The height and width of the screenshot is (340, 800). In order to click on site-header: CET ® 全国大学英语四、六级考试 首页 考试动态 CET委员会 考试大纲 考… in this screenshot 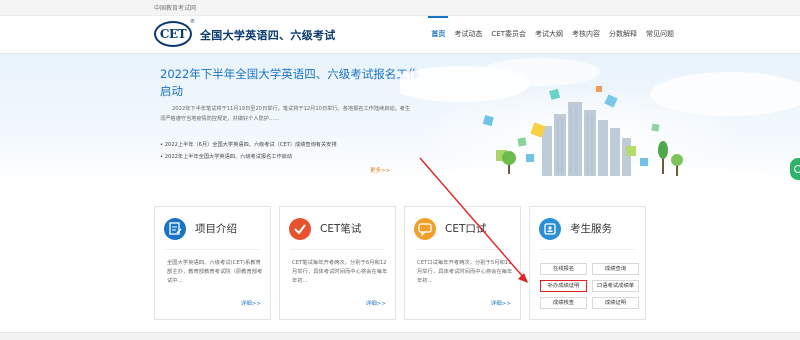, I will do `click(400, 35)`.